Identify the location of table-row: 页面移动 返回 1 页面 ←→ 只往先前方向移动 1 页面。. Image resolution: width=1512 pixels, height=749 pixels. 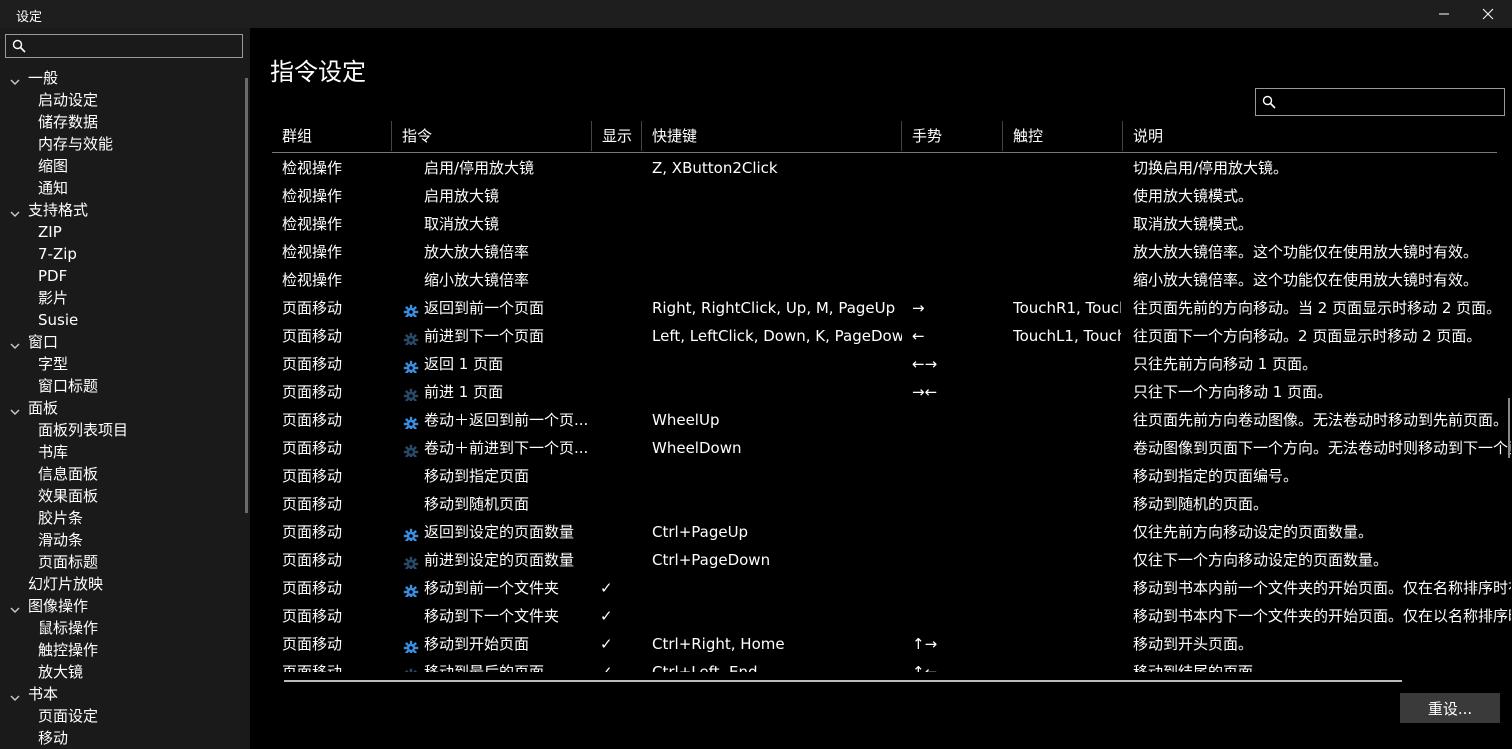
(892, 364).